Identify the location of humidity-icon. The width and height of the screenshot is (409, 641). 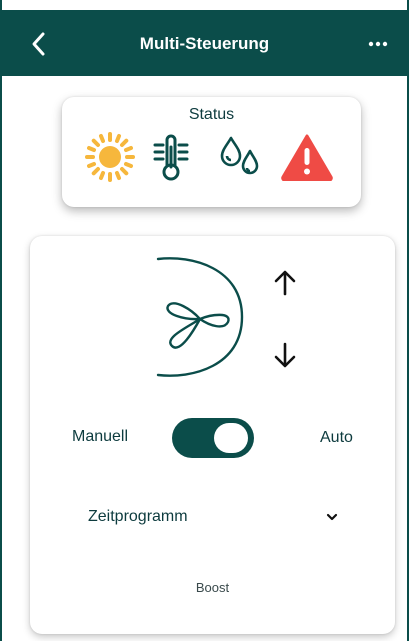
(240, 160).